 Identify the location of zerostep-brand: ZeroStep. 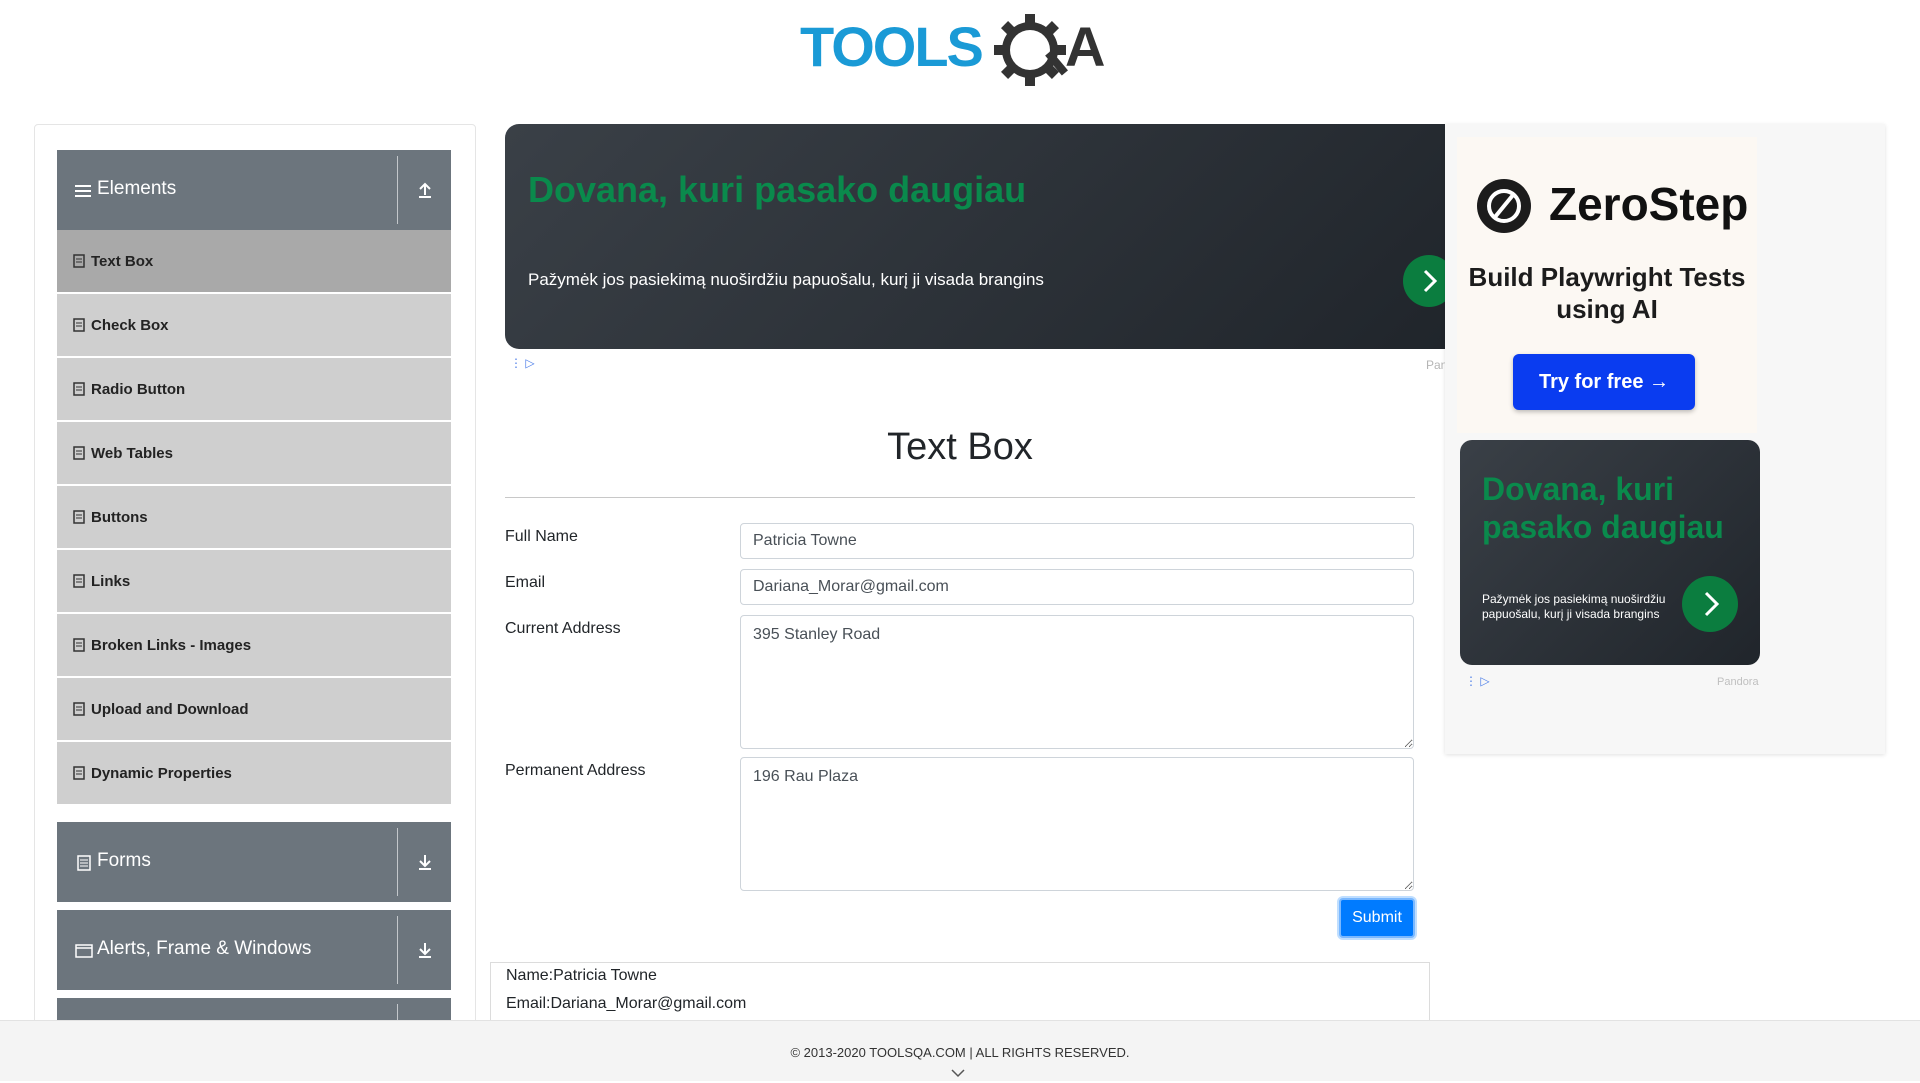
(1649, 204).